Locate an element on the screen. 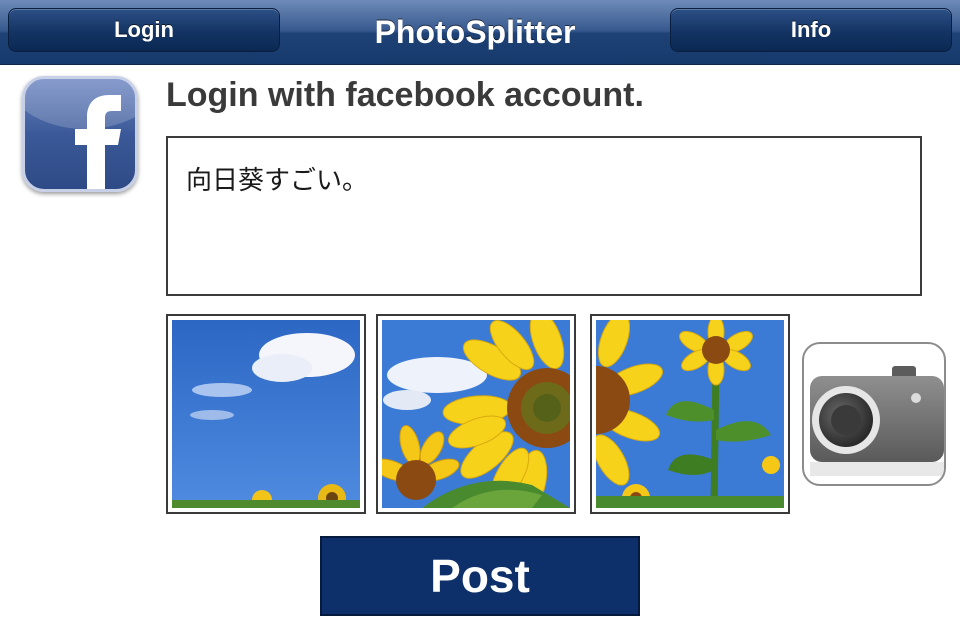  photo-sky-thumbnail is located at coordinates (266, 414).